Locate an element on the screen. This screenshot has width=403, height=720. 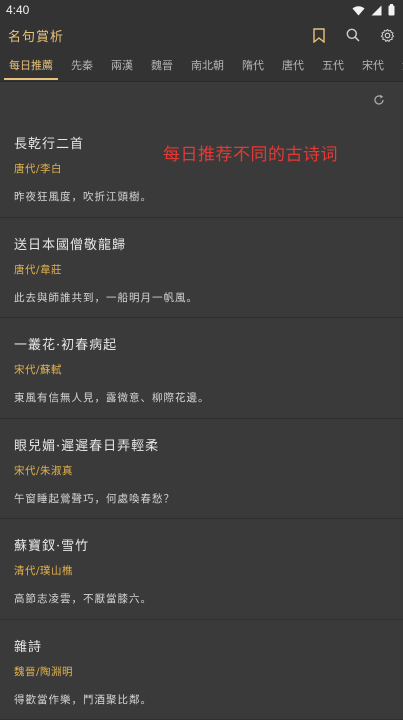
tab-five-dynasties: 五代 is located at coordinates (333, 65).